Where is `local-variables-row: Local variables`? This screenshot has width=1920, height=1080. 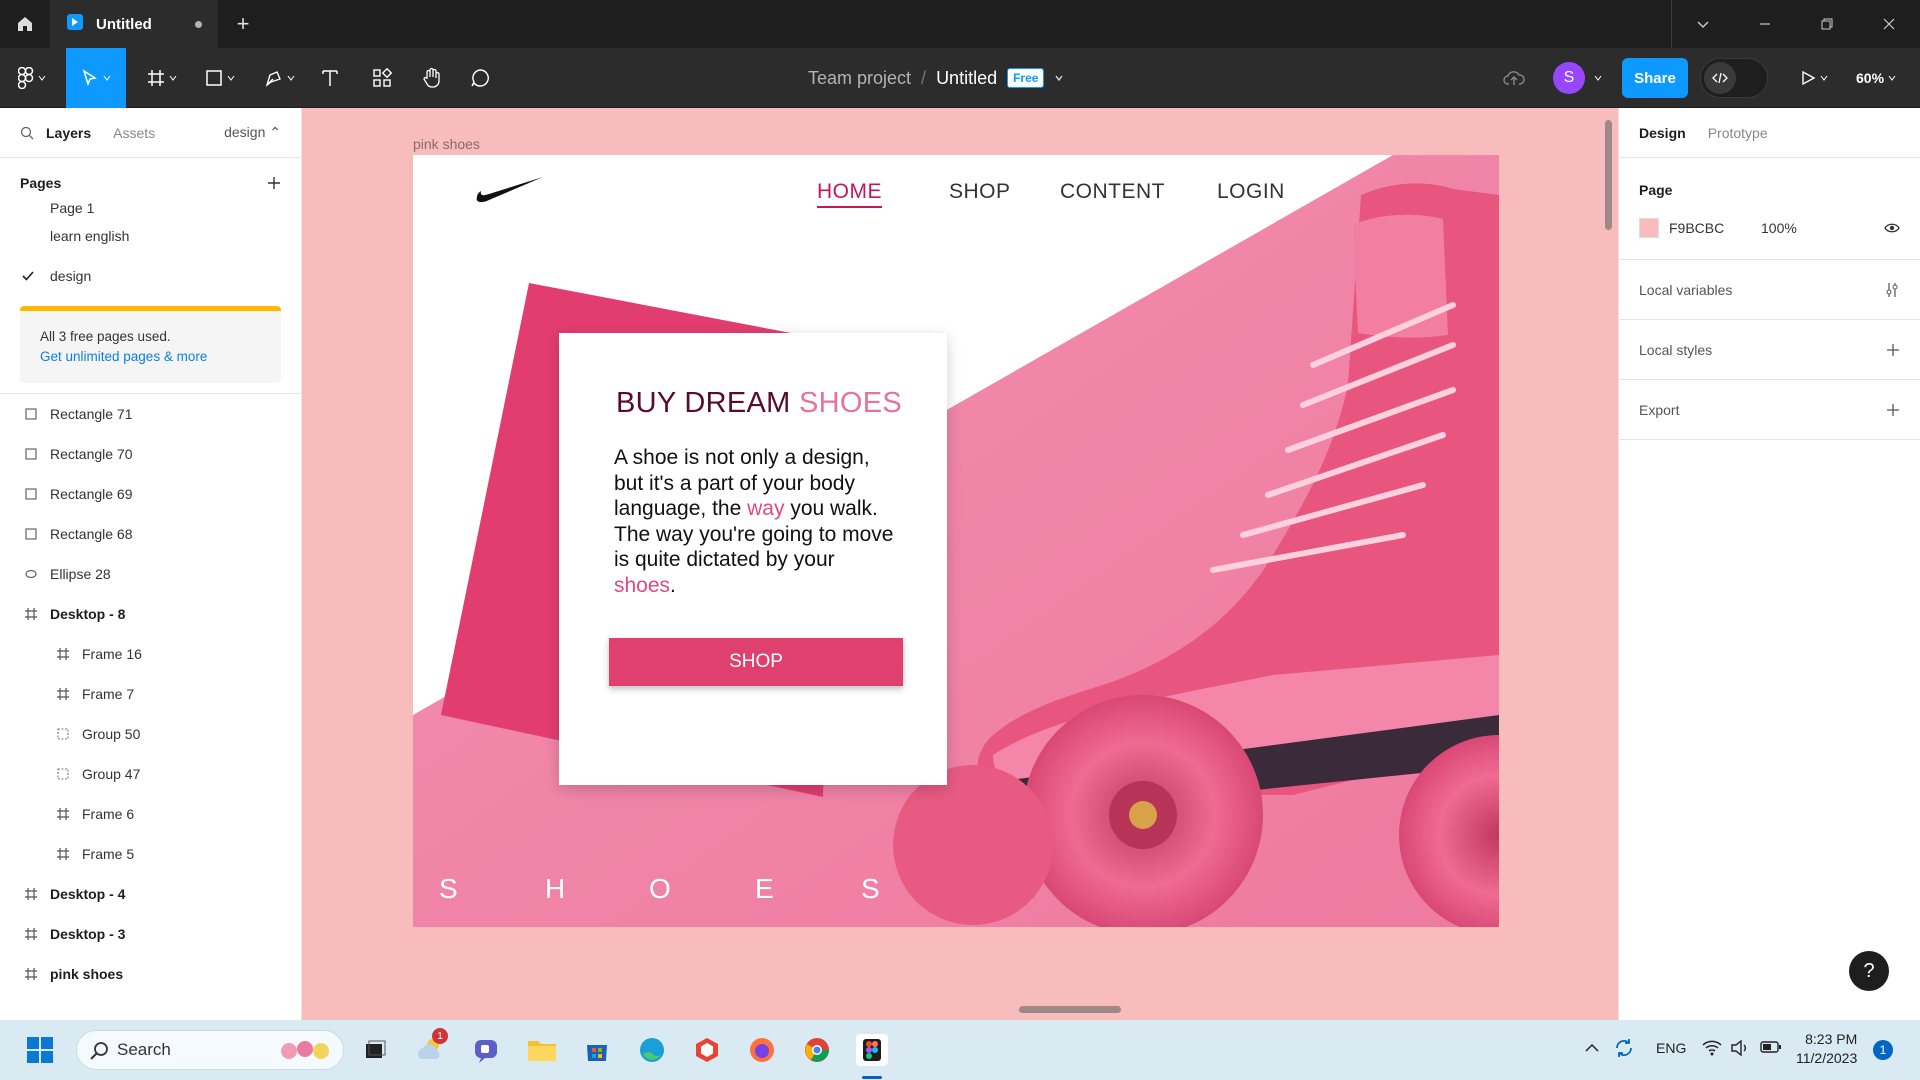
local-variables-row: Local variables is located at coordinates (1769, 290).